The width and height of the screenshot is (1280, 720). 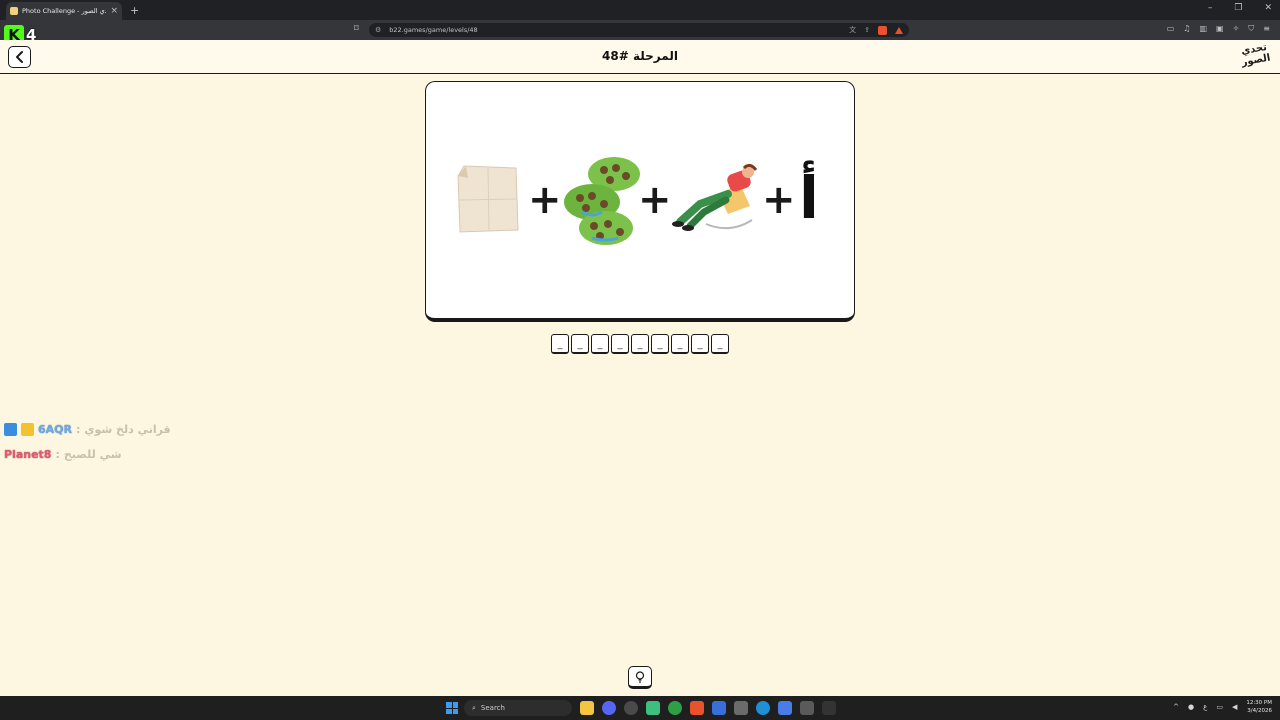 What do you see at coordinates (1203, 29) in the screenshot?
I see `reading-list-icon: ▥` at bounding box center [1203, 29].